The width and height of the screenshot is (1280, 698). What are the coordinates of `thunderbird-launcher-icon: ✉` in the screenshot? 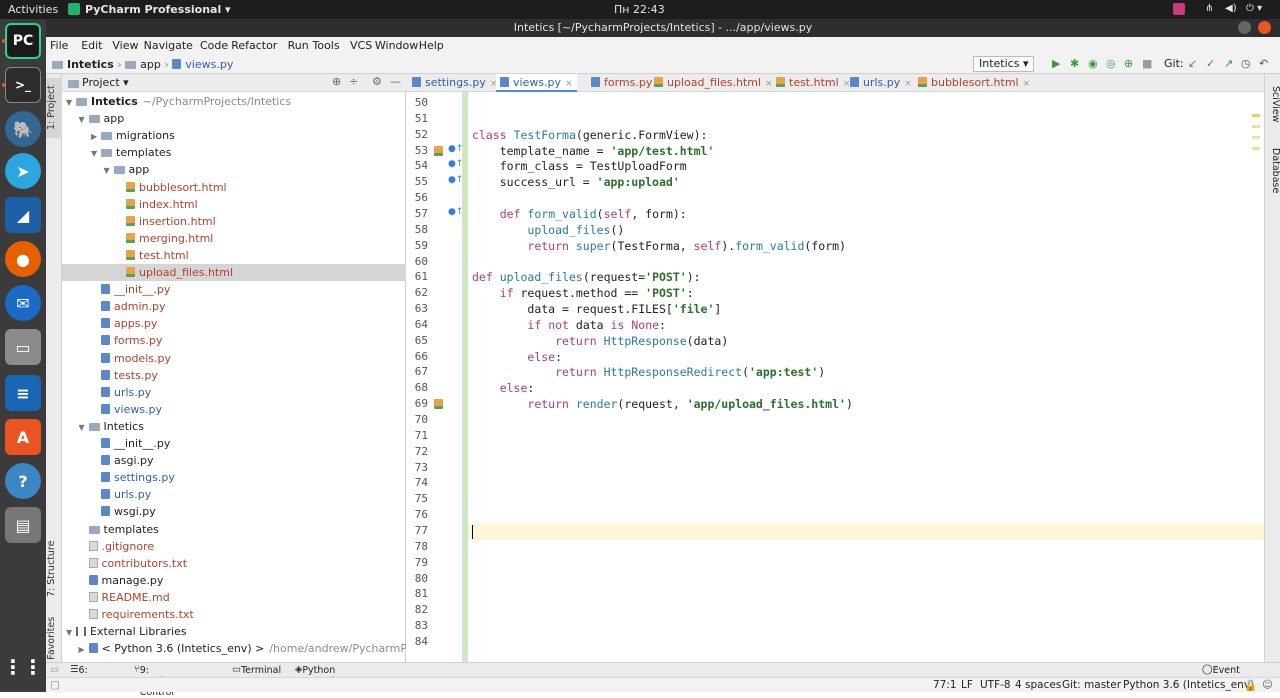 It's located at (23, 303).